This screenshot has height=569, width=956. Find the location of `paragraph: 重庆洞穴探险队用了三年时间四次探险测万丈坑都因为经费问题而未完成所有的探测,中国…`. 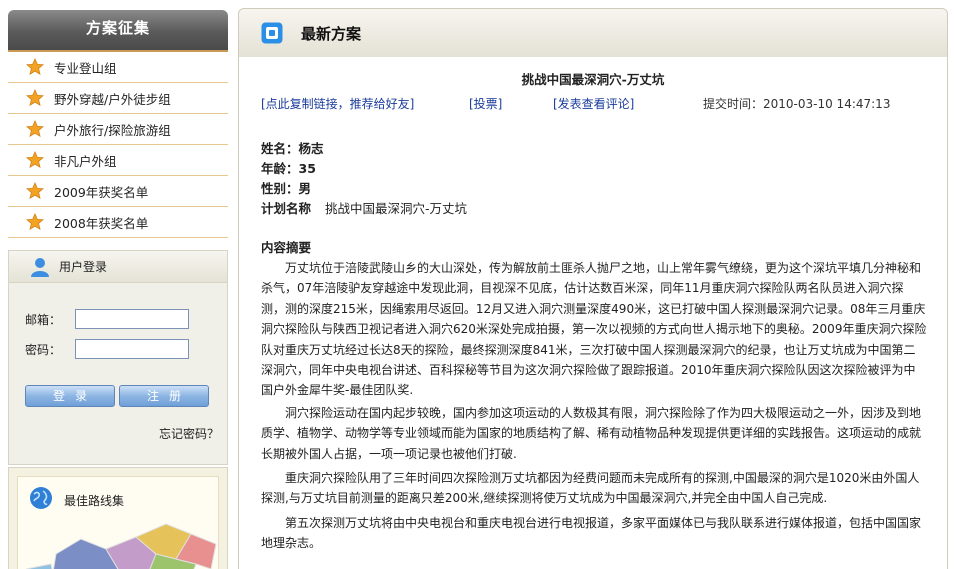

paragraph: 重庆洞穴探险队用了三年时间四次探险测万丈坑都因为经费问题而未完成所有的探测,中国… is located at coordinates (590, 488).